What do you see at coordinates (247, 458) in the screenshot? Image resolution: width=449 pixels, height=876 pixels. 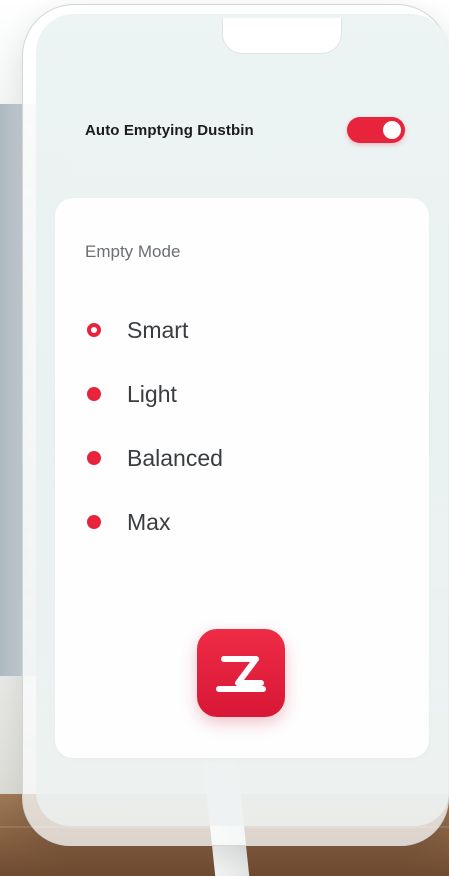 I see `mode-option-balanced: Balanced` at bounding box center [247, 458].